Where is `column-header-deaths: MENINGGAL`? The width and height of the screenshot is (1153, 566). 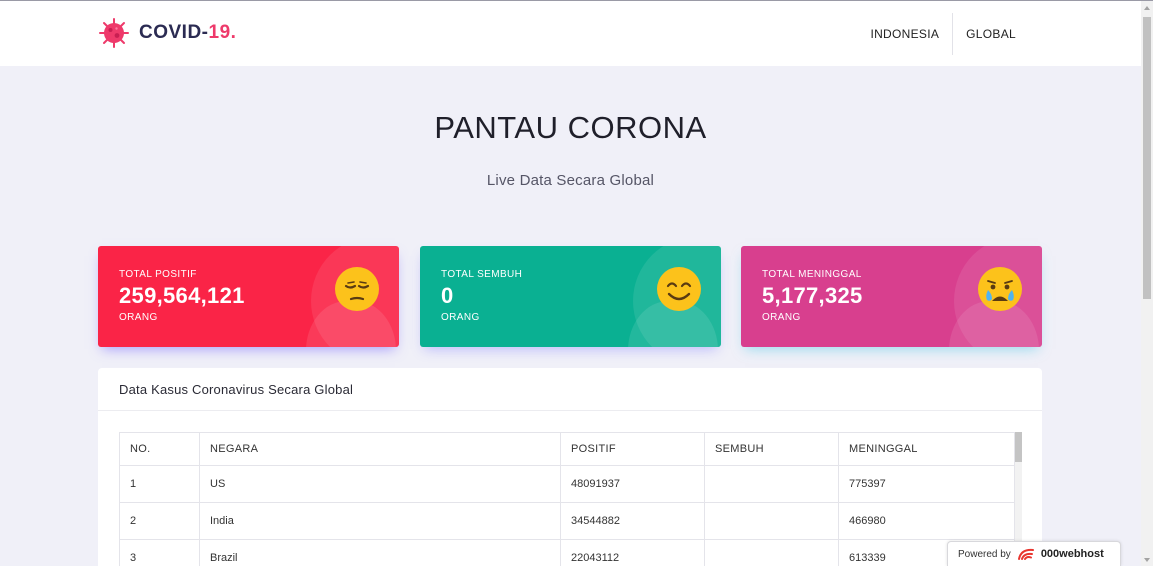 column-header-deaths: MENINGGAL is located at coordinates (926, 449).